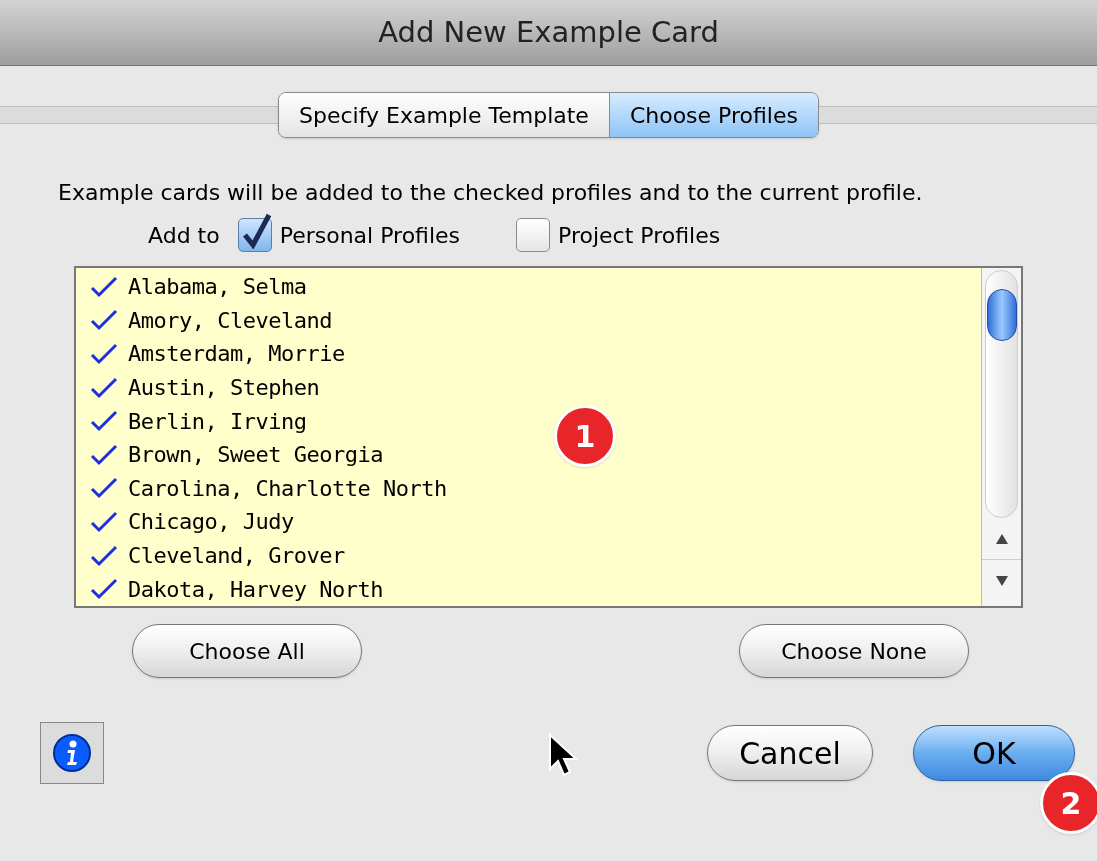 Image resolution: width=1097 pixels, height=861 pixels. What do you see at coordinates (1001, 437) in the screenshot?
I see `scrollbar` at bounding box center [1001, 437].